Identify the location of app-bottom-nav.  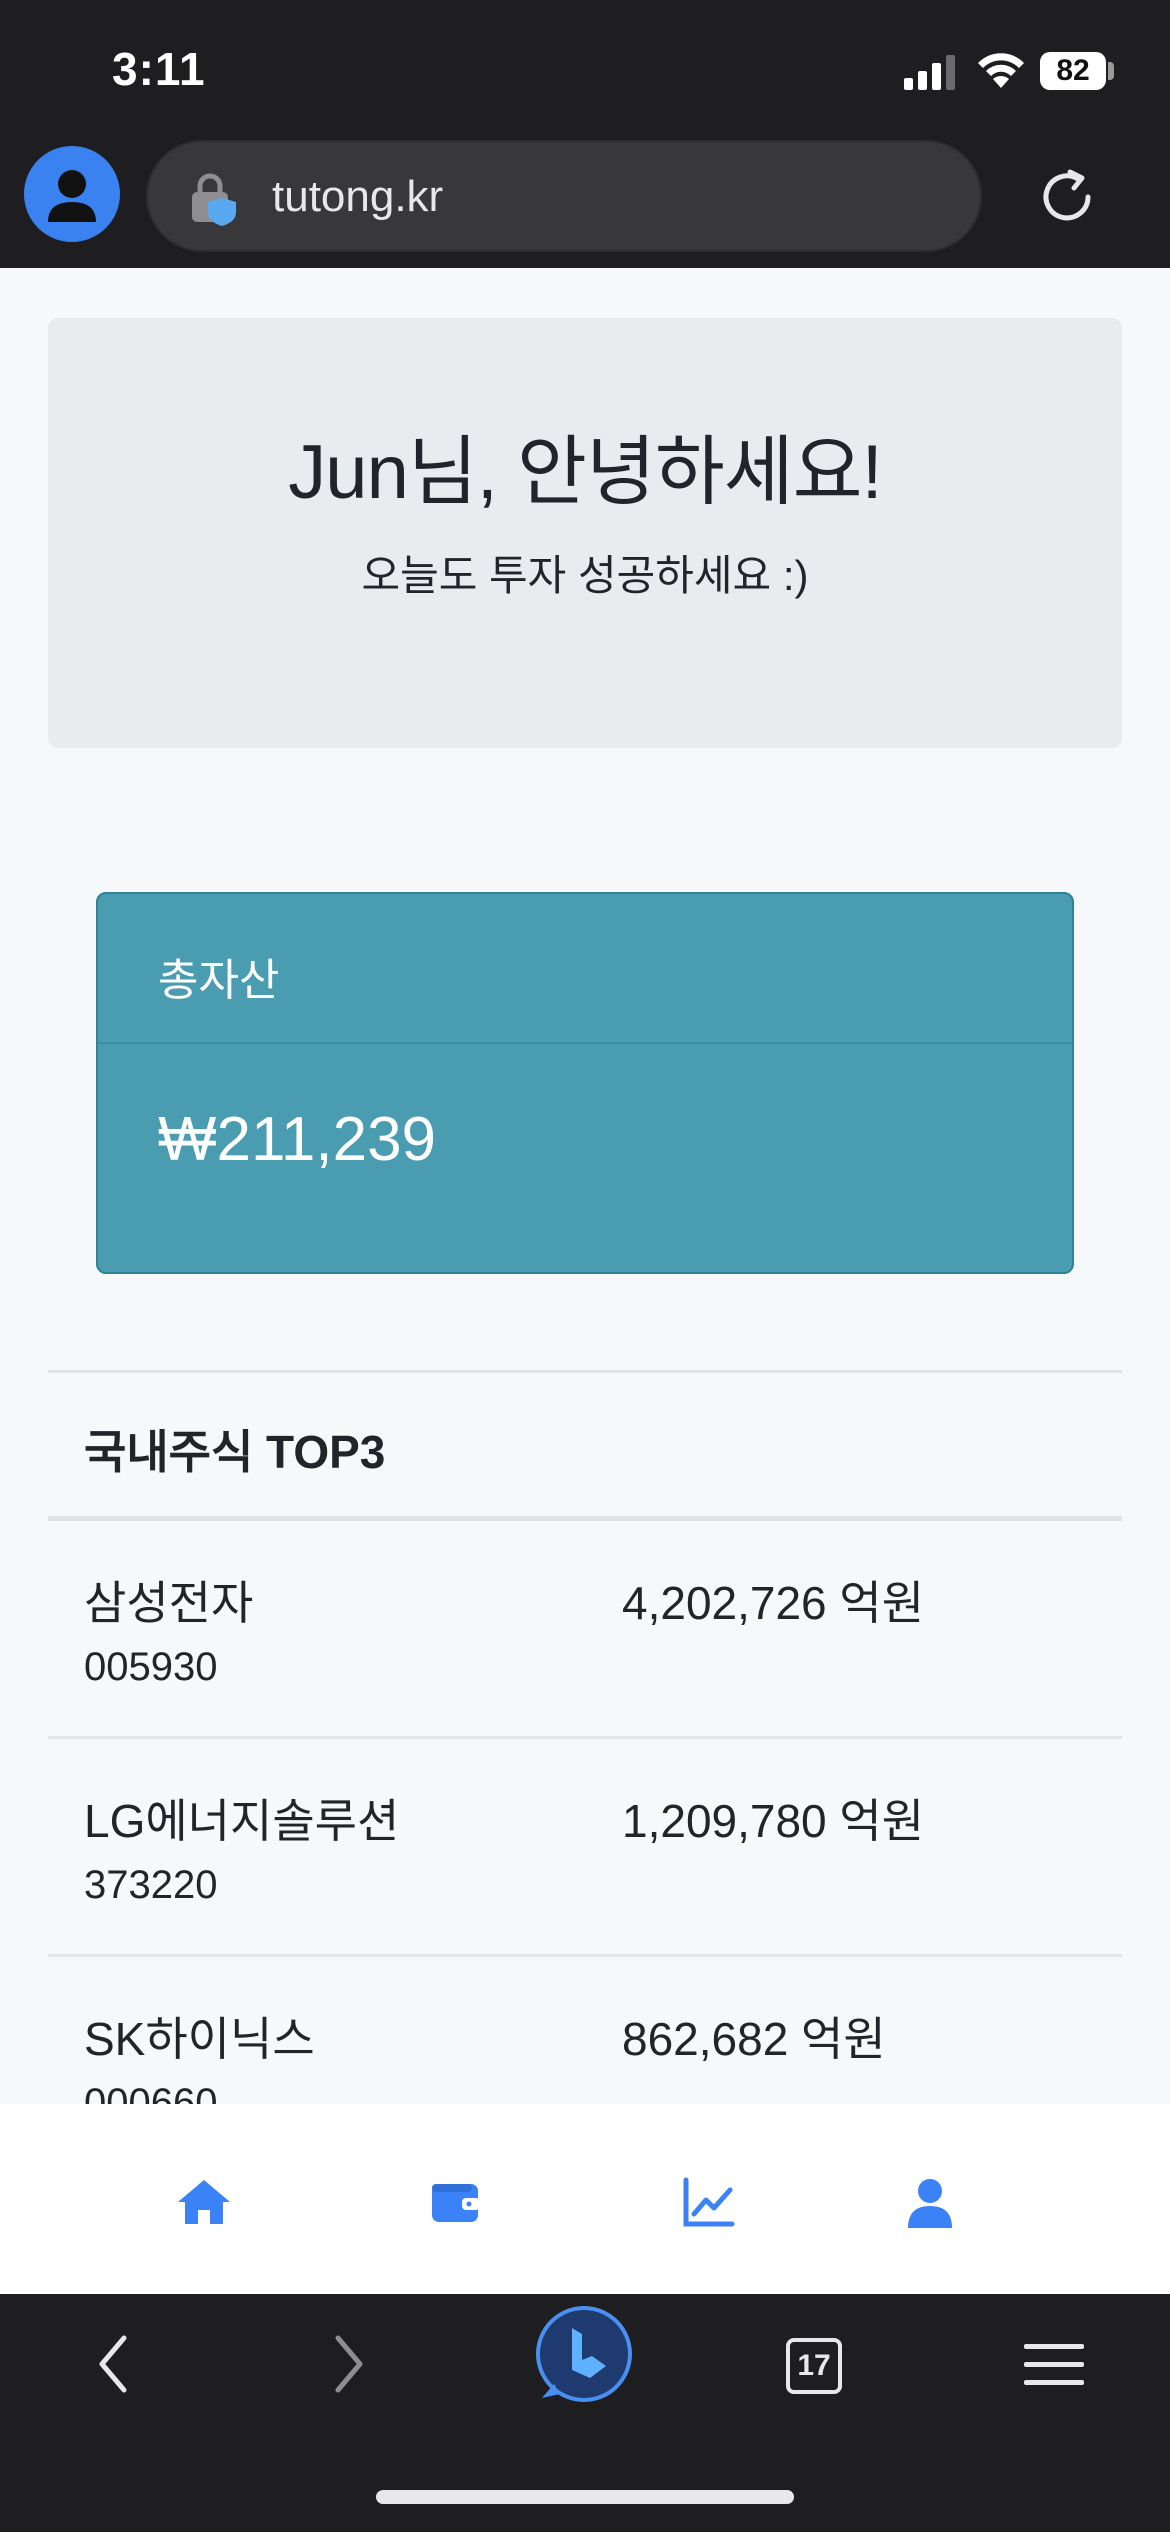
(585, 2199).